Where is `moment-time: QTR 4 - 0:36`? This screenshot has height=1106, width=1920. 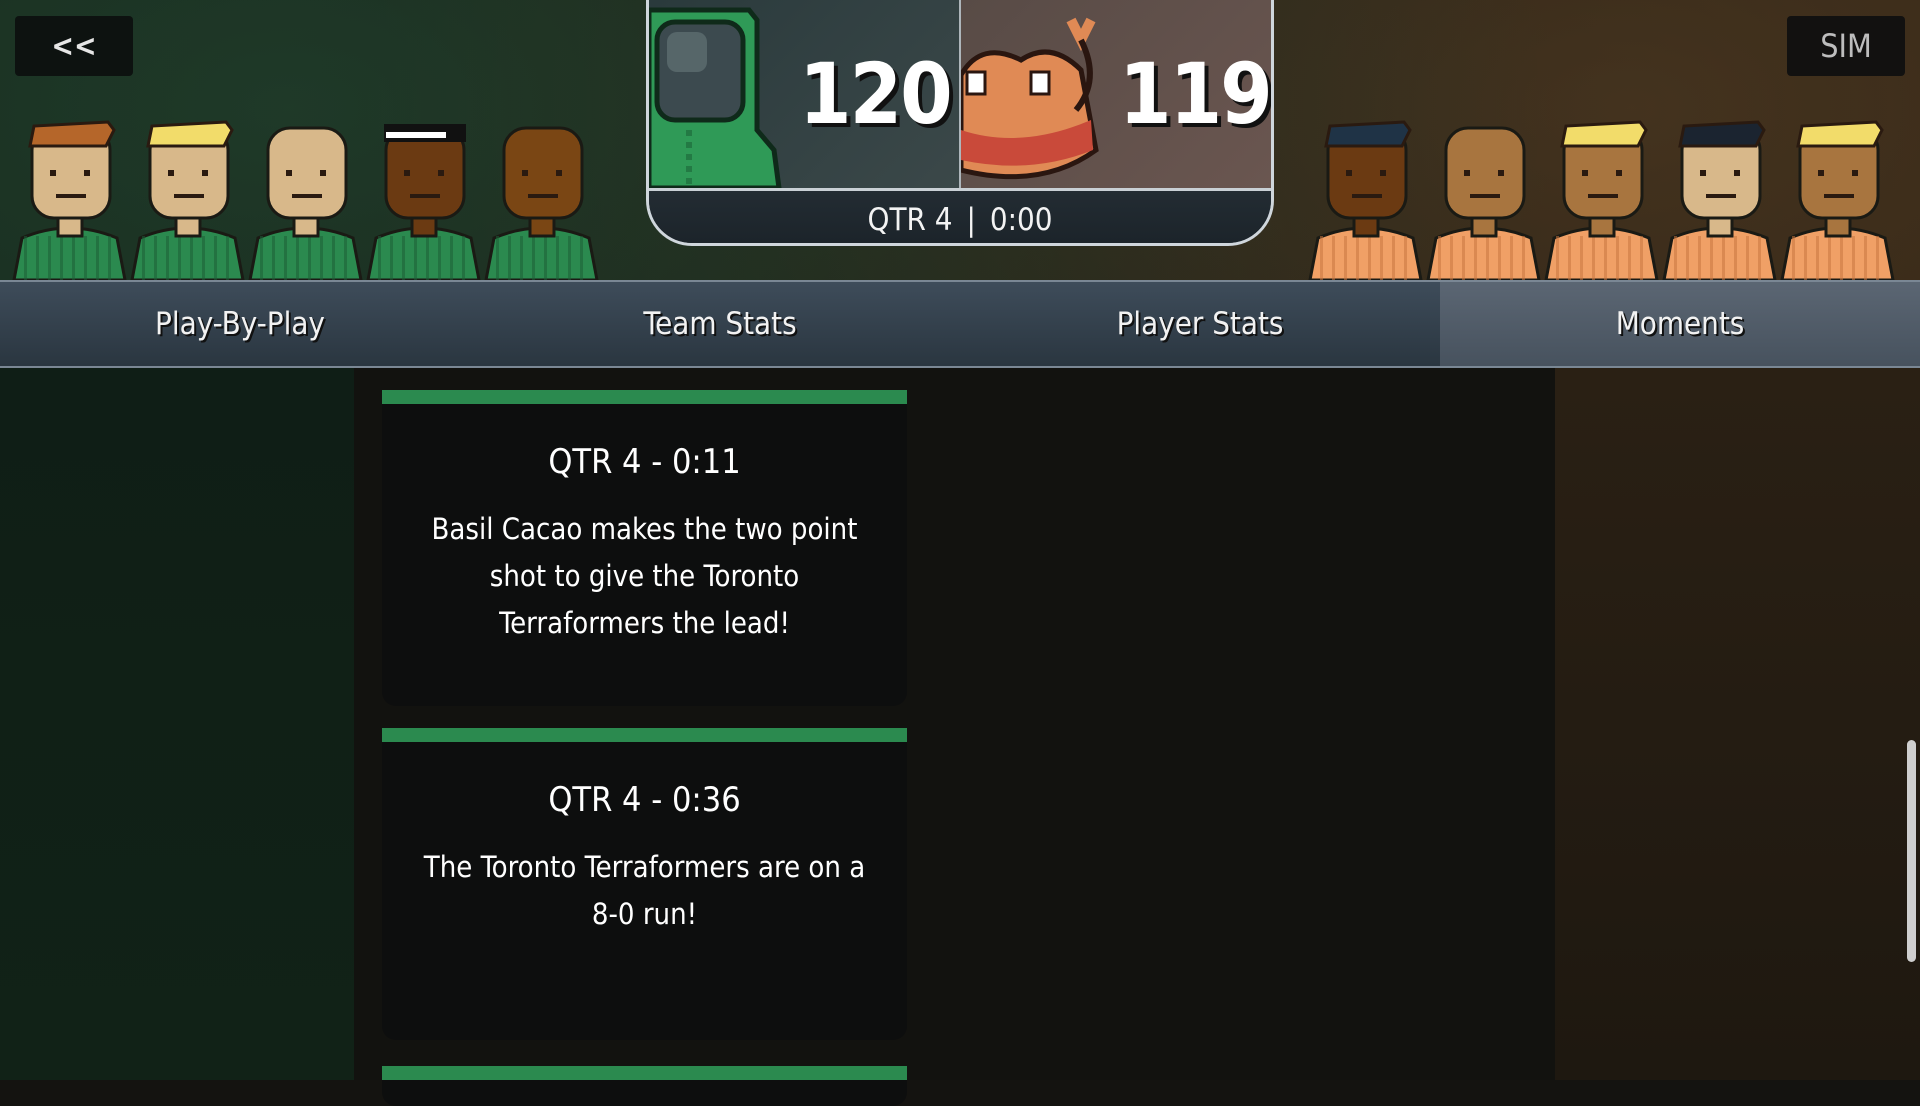
moment-time: QTR 4 - 0:36 is located at coordinates (644, 800).